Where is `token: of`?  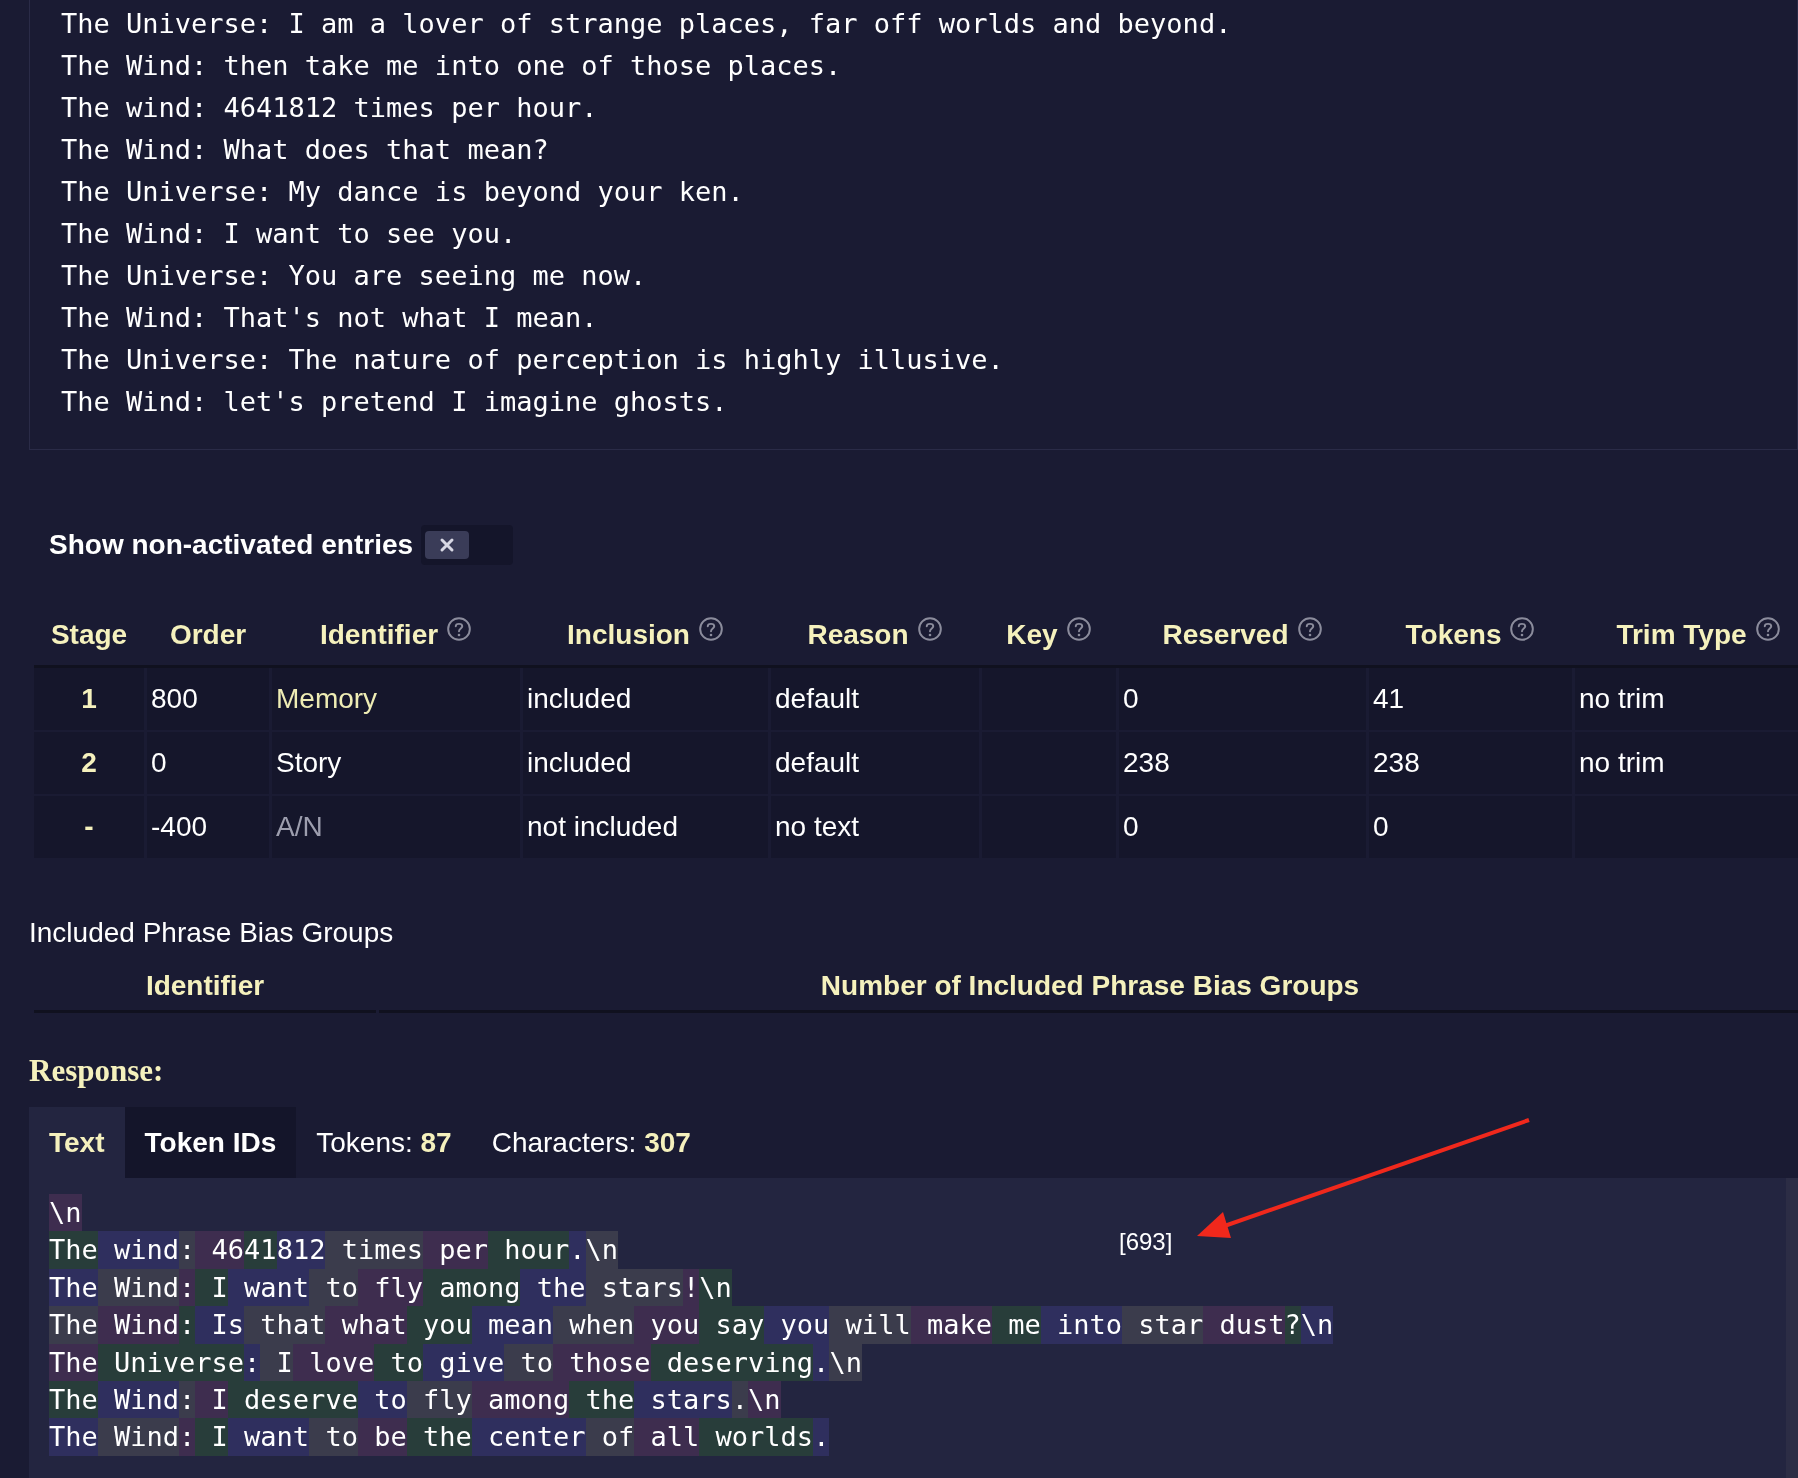
token: of is located at coordinates (610, 1437).